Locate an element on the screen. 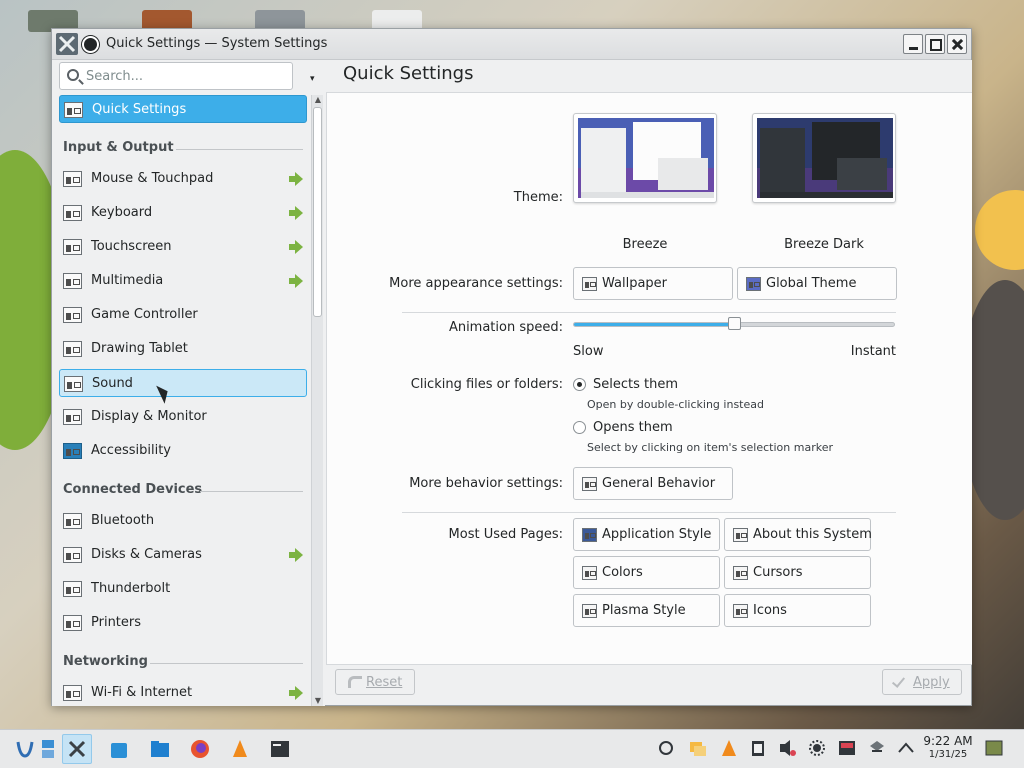 The height and width of the screenshot is (768, 1024). radio-selects-them-label: Selects them is located at coordinates (635, 384).